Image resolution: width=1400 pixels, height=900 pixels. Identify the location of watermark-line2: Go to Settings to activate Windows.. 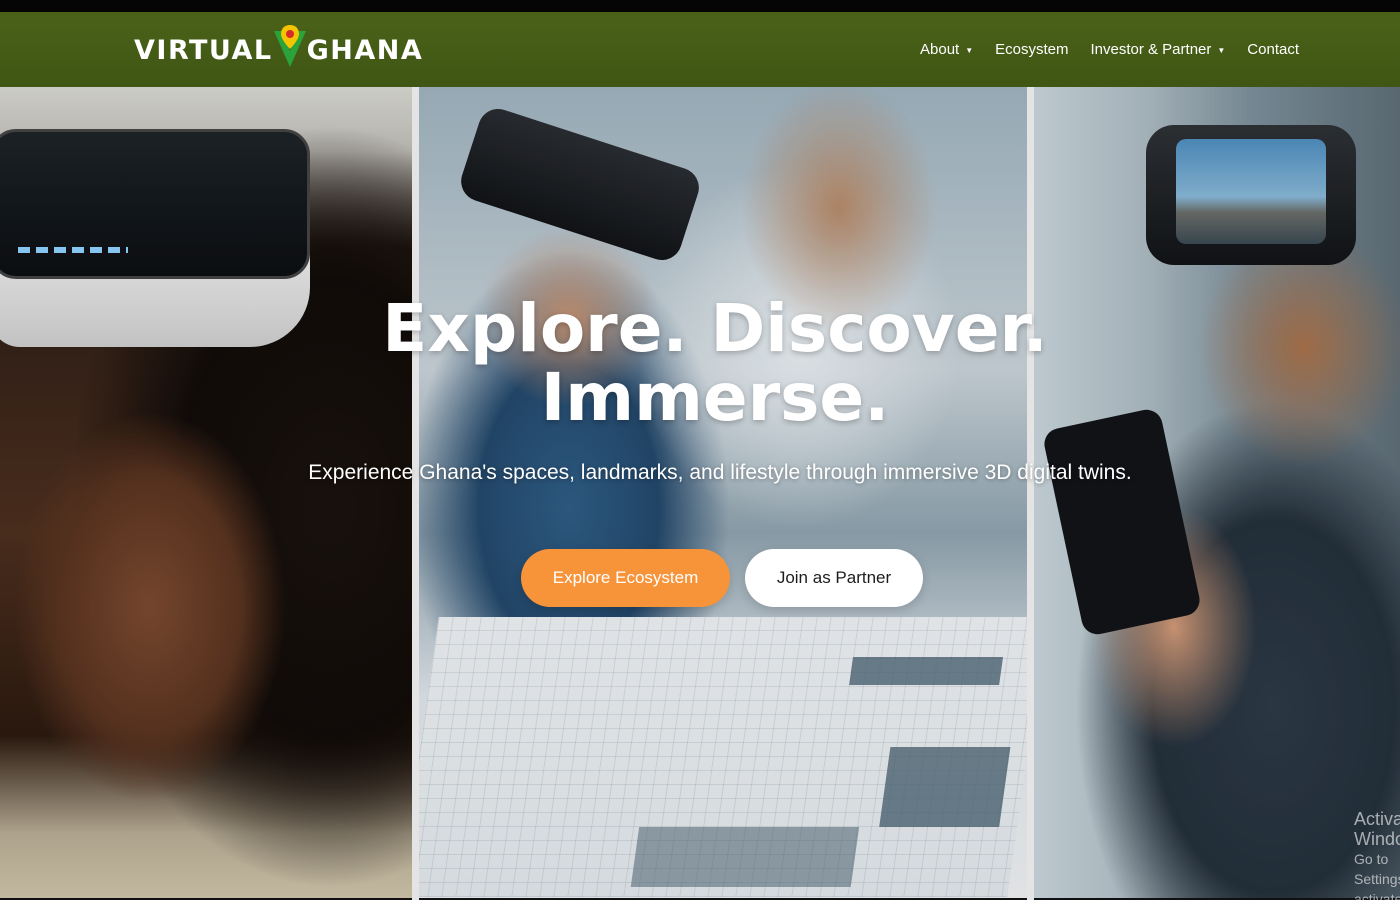
(1377, 875).